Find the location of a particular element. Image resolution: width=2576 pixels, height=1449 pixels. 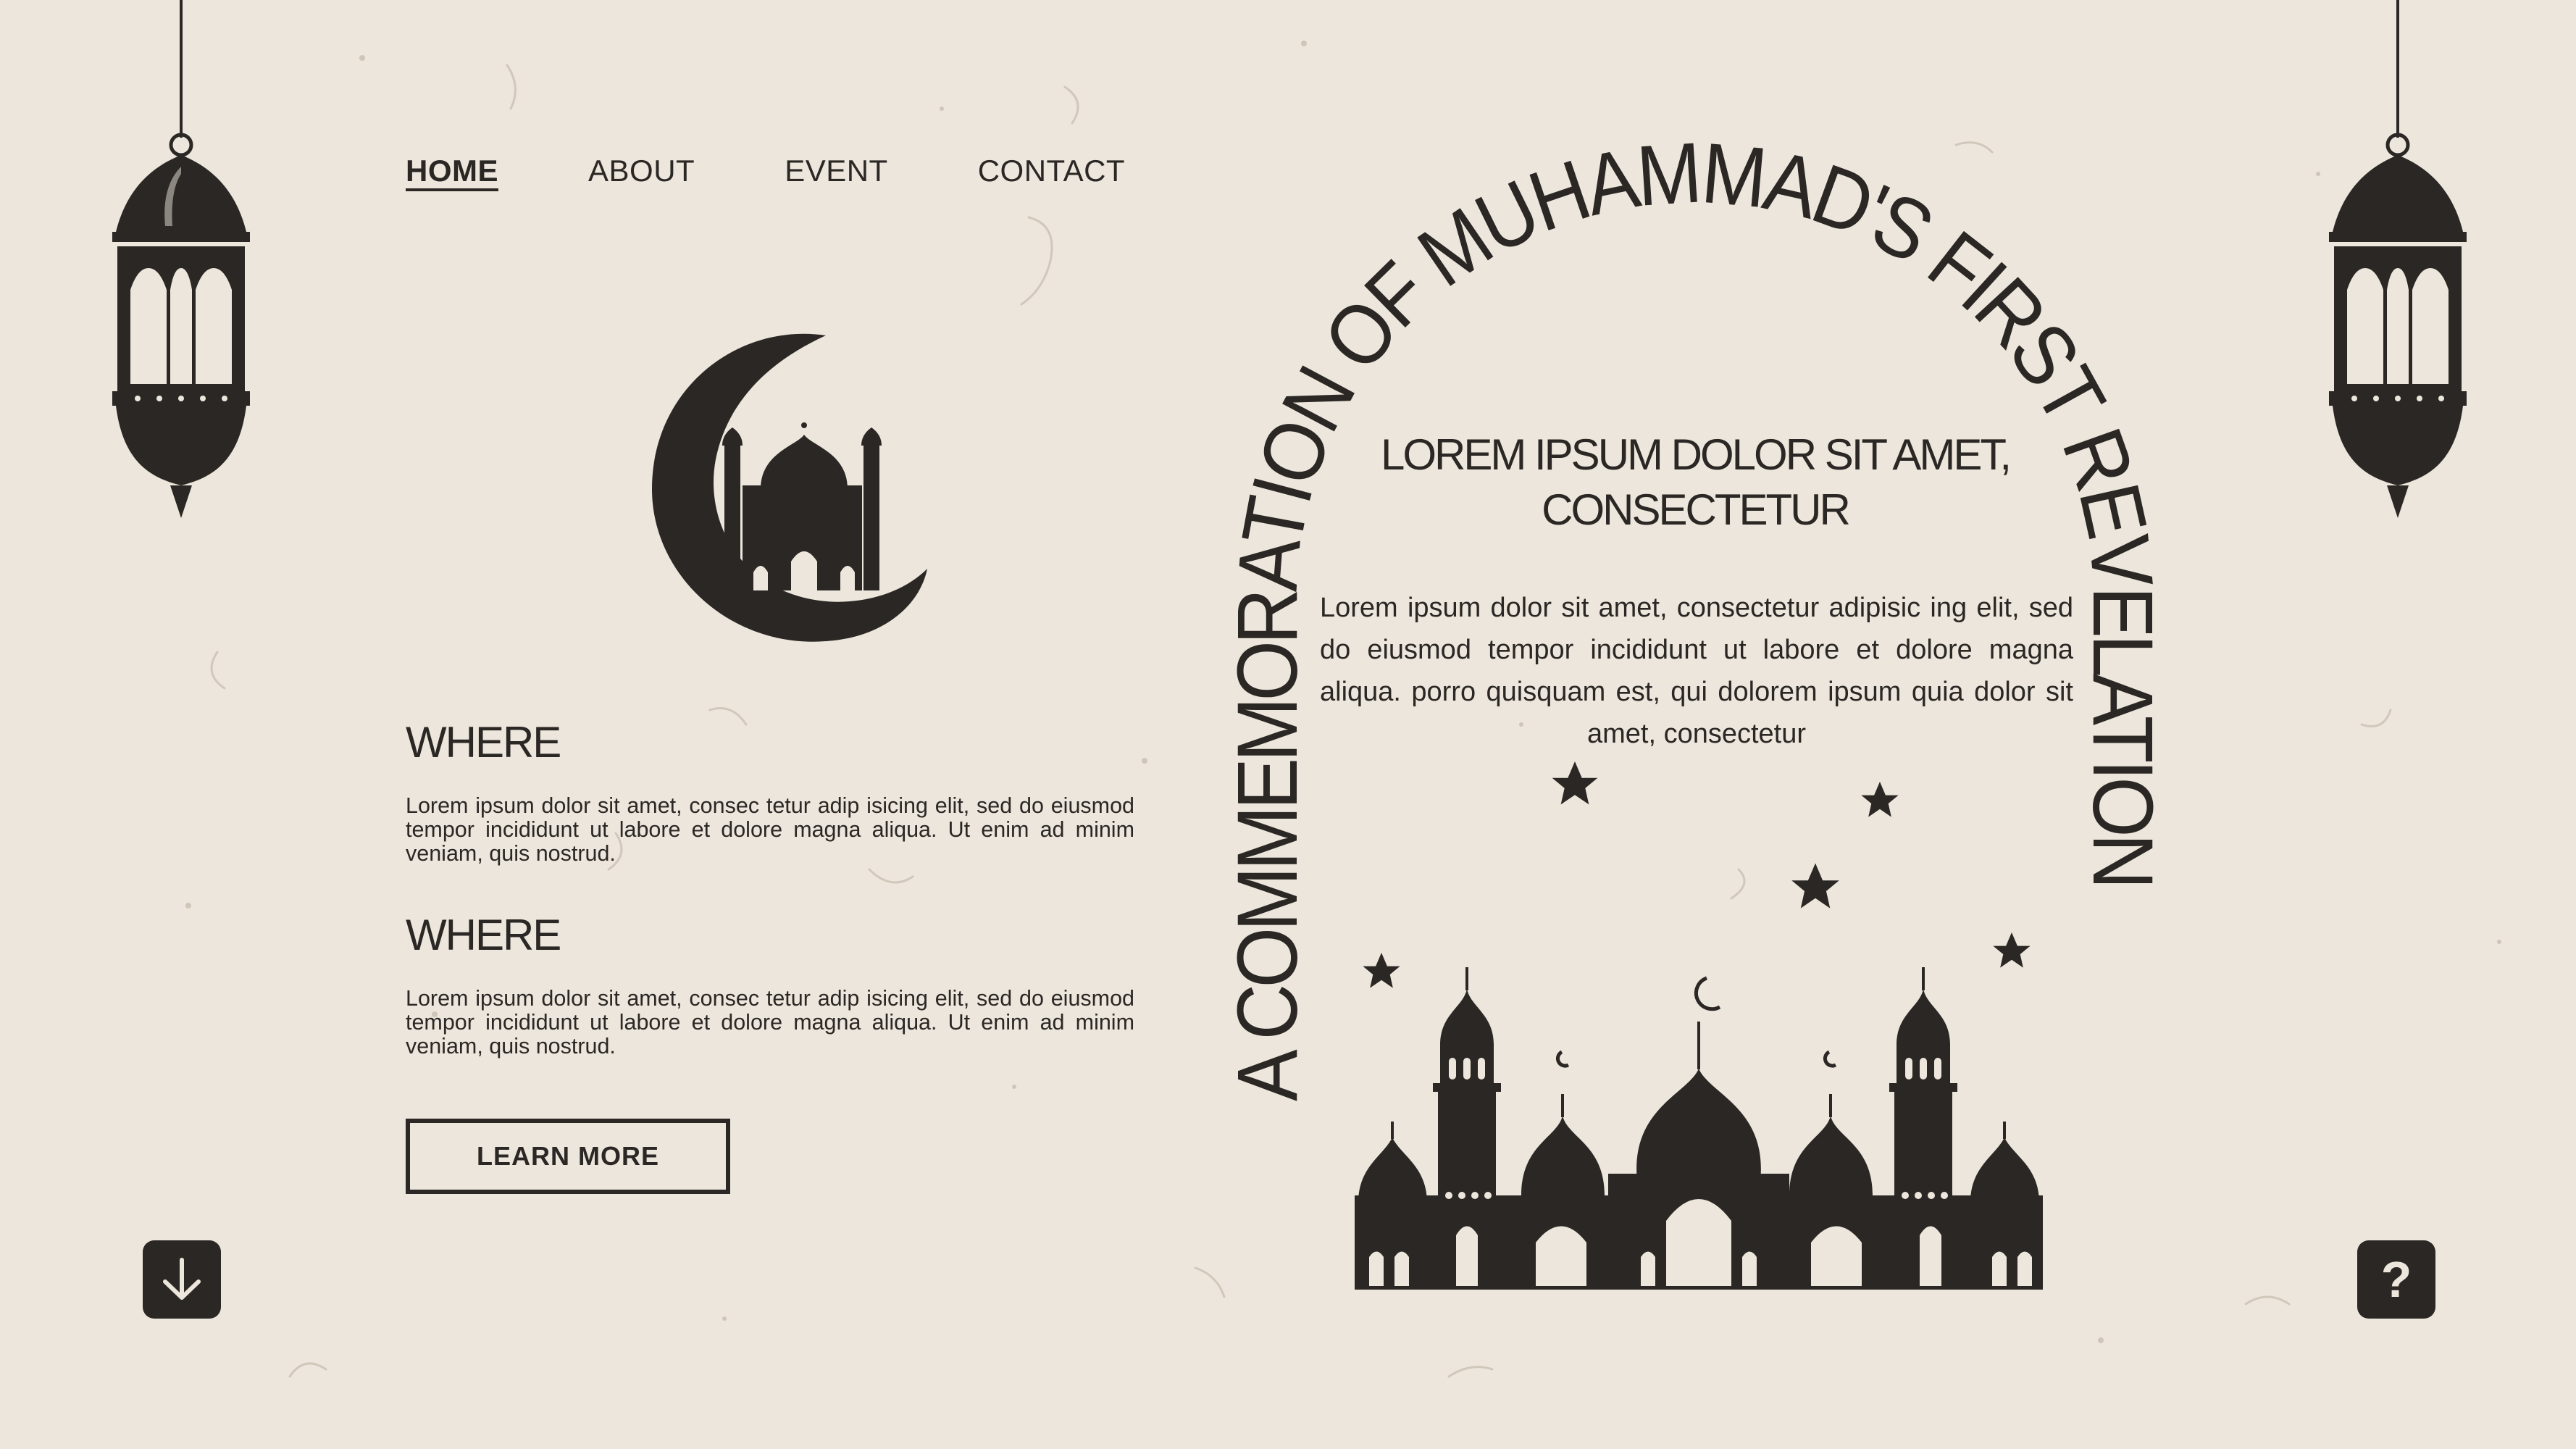

nav-home: HOME is located at coordinates (452, 171).